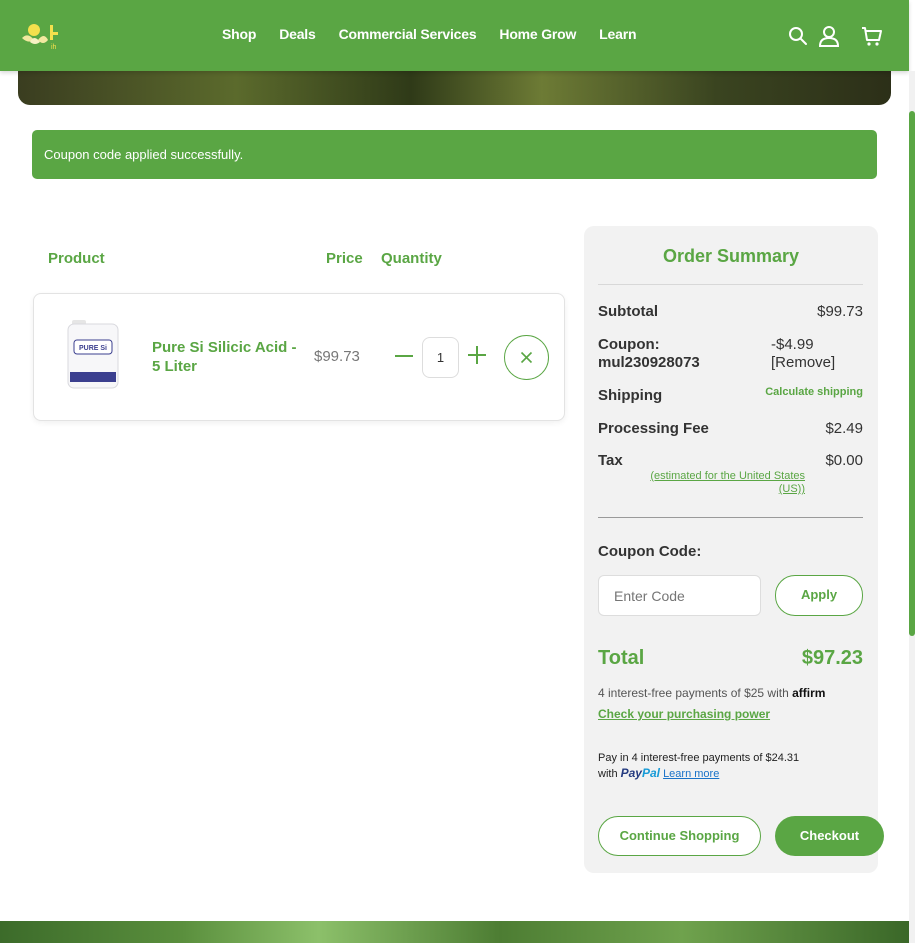  I want to click on user-icon, so click(829, 36).